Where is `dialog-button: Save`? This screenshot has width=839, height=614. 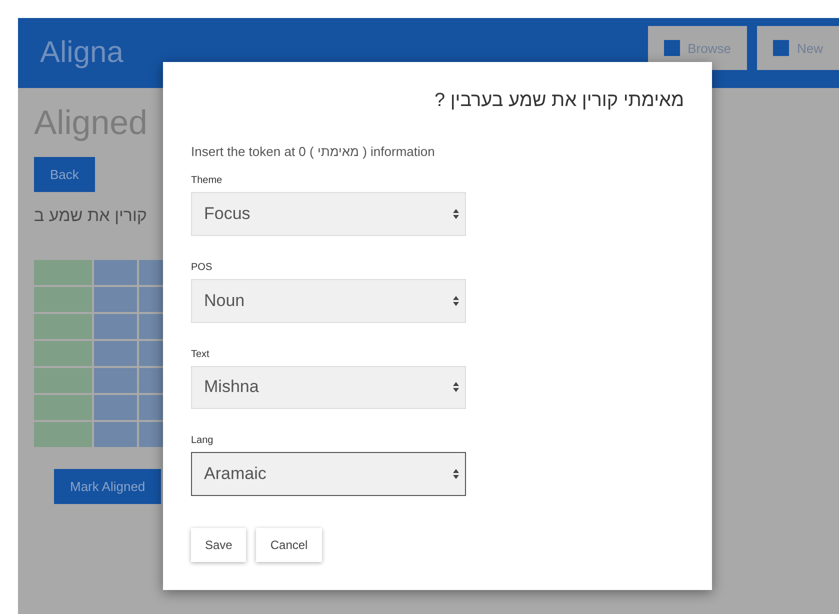 dialog-button: Save is located at coordinates (218, 545).